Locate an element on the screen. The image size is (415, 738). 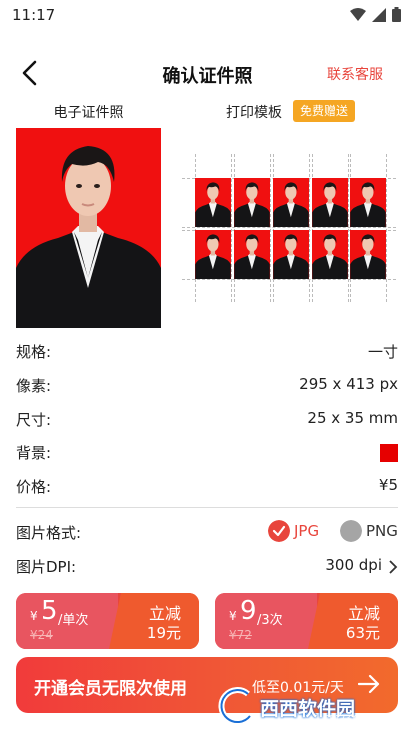
format-option-png: PNG is located at coordinates (369, 531).